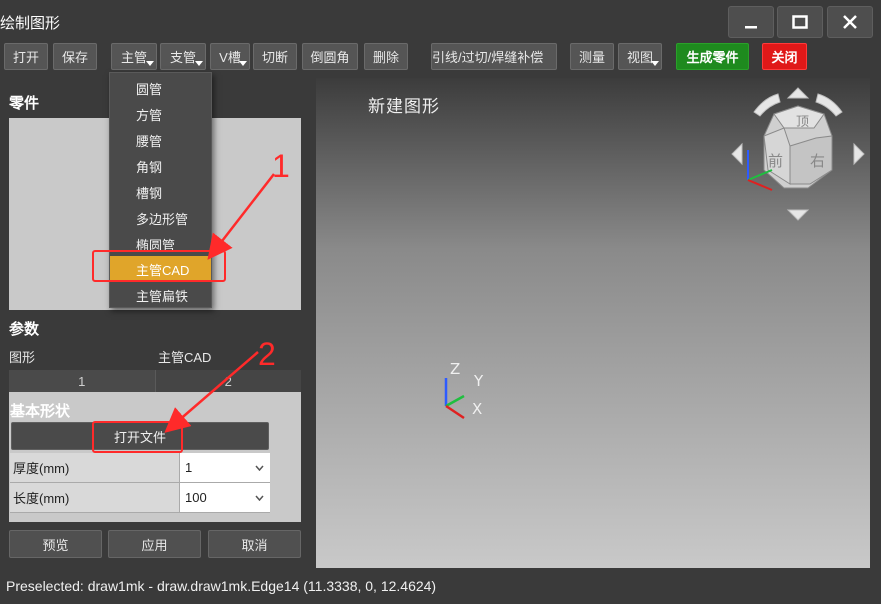 This screenshot has width=881, height=604. I want to click on z-axis-label: Z, so click(455, 369).